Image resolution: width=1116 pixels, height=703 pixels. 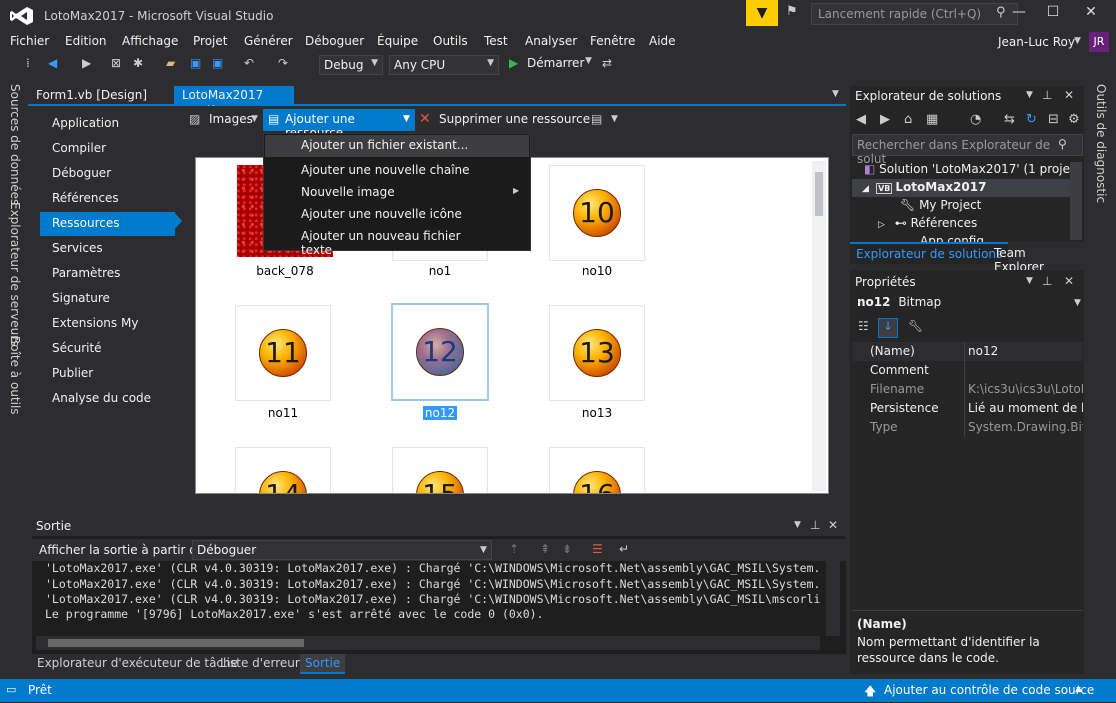 What do you see at coordinates (107, 174) in the screenshot?
I see `nav-deboguer: Déboguer` at bounding box center [107, 174].